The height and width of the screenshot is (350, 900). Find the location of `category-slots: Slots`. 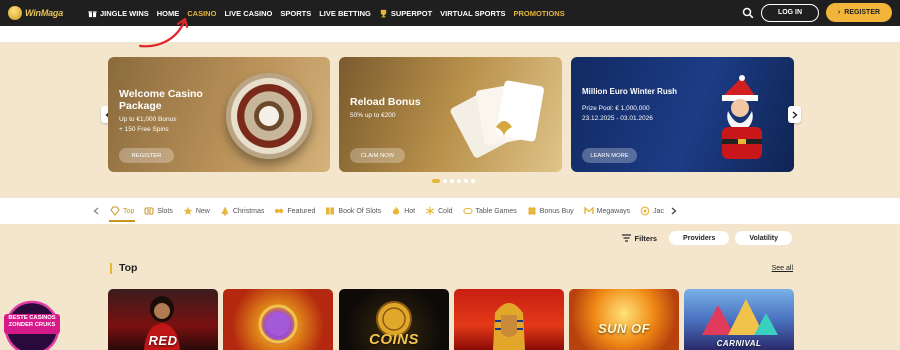

category-slots: Slots is located at coordinates (158, 211).